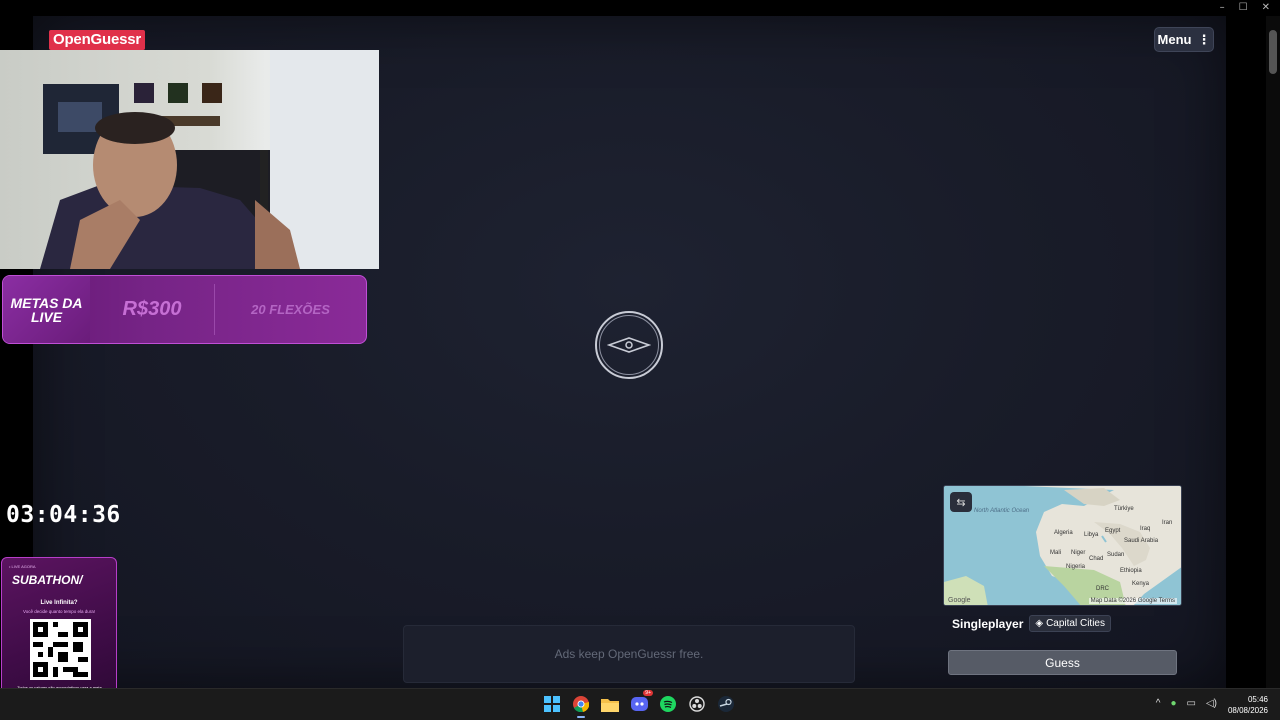  Describe the element at coordinates (1158, 703) in the screenshot. I see `chevron-up-icon: ^` at that location.